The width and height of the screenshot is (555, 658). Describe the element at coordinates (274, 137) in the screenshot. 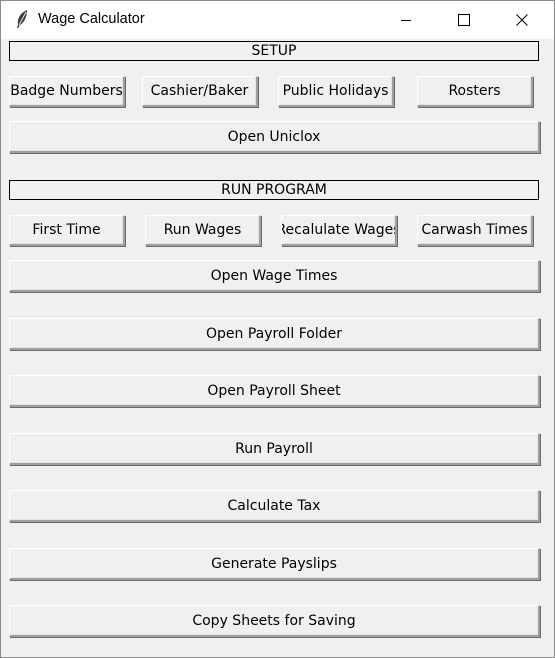

I see `open-uniclox-button: Open Uniclox` at that location.